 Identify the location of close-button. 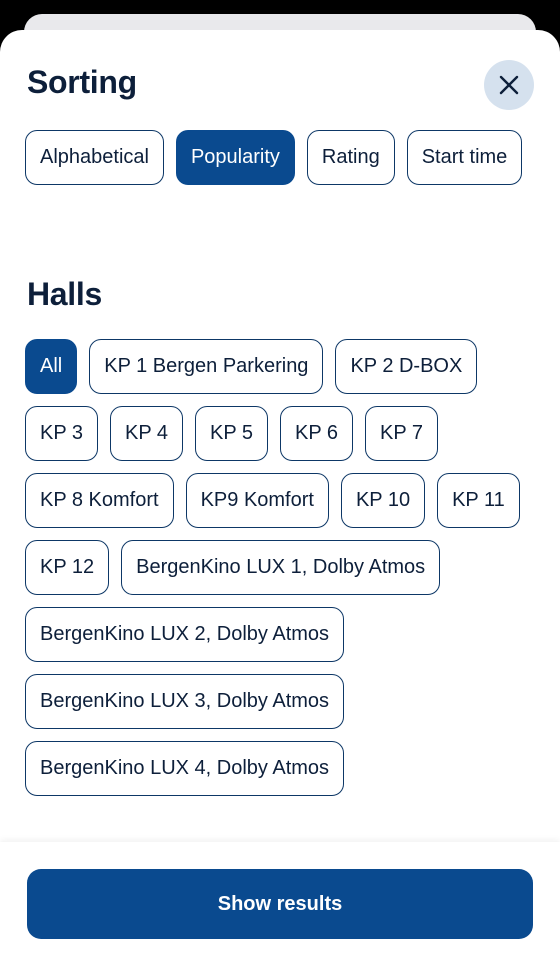
(509, 85).